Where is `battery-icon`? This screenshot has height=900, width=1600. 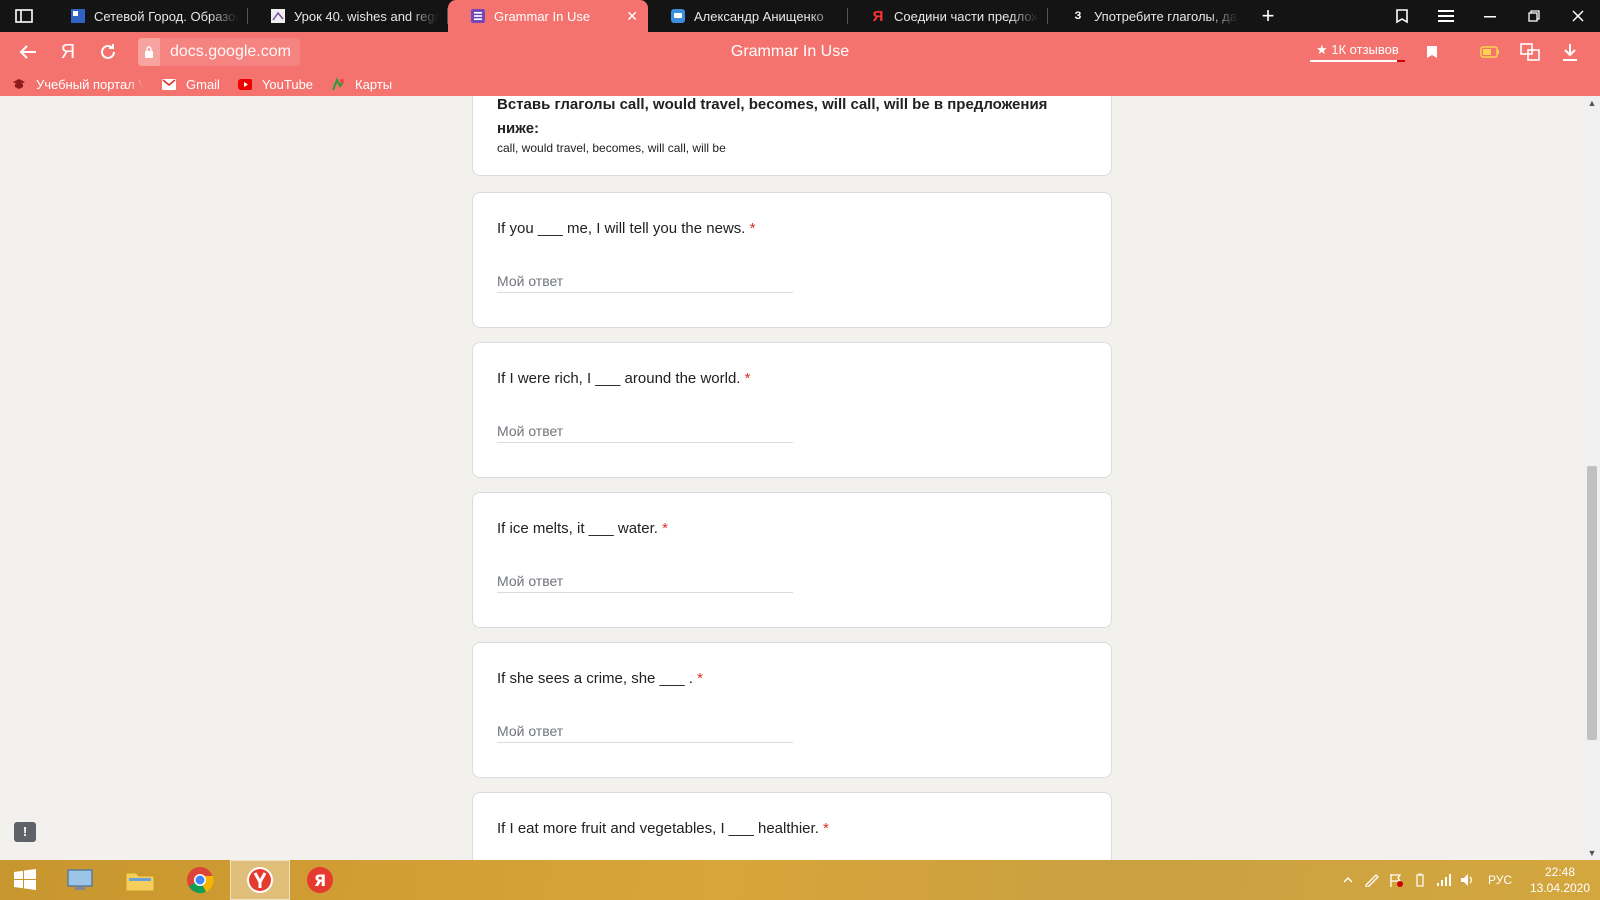 battery-icon is located at coordinates (1489, 52).